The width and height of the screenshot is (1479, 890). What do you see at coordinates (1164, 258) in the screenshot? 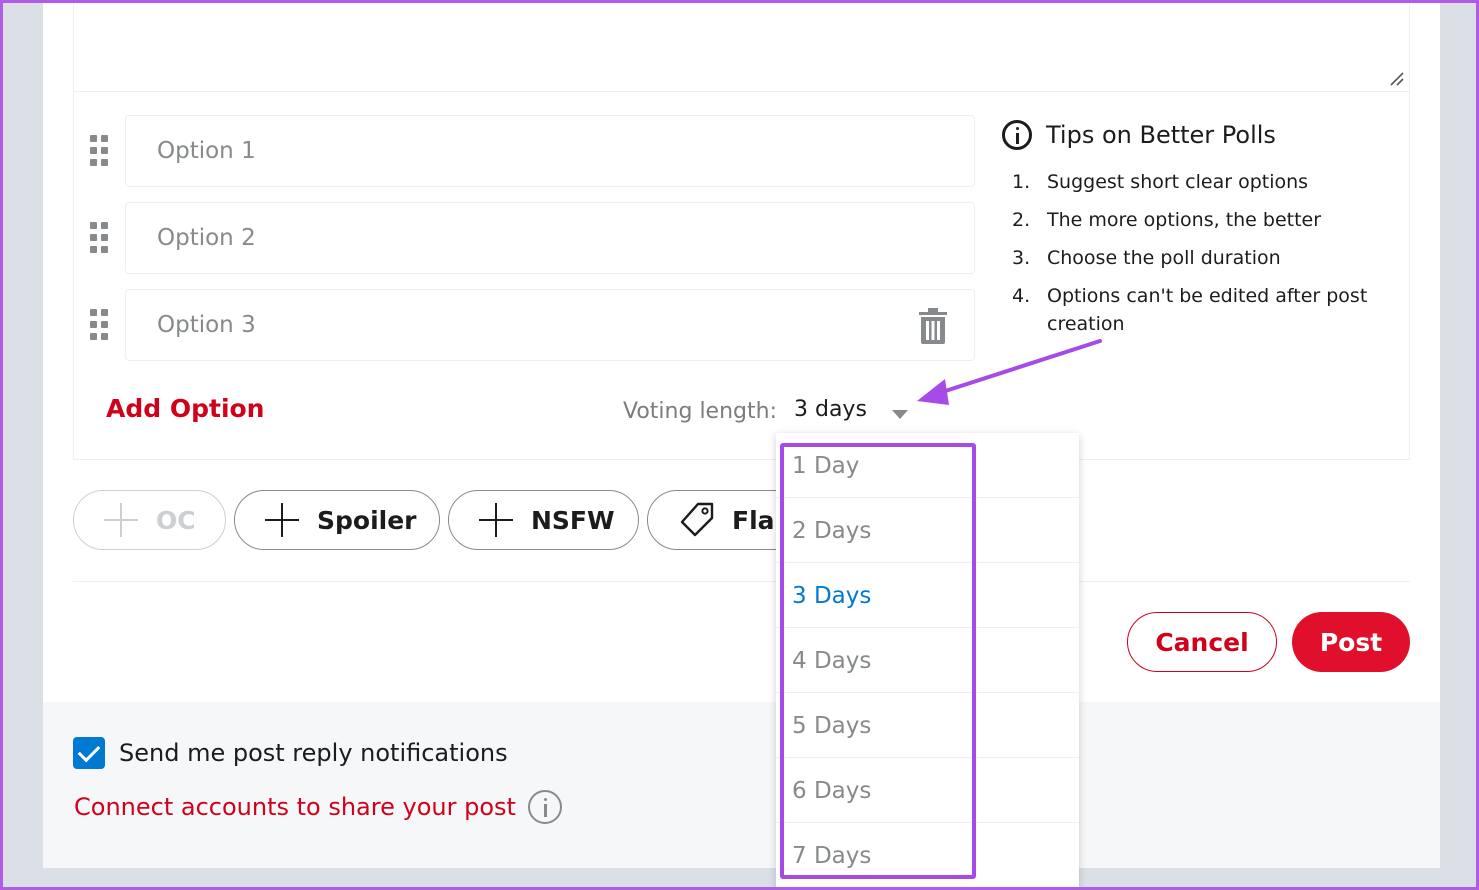
I see `tip-text: Choose the poll duration` at bounding box center [1164, 258].